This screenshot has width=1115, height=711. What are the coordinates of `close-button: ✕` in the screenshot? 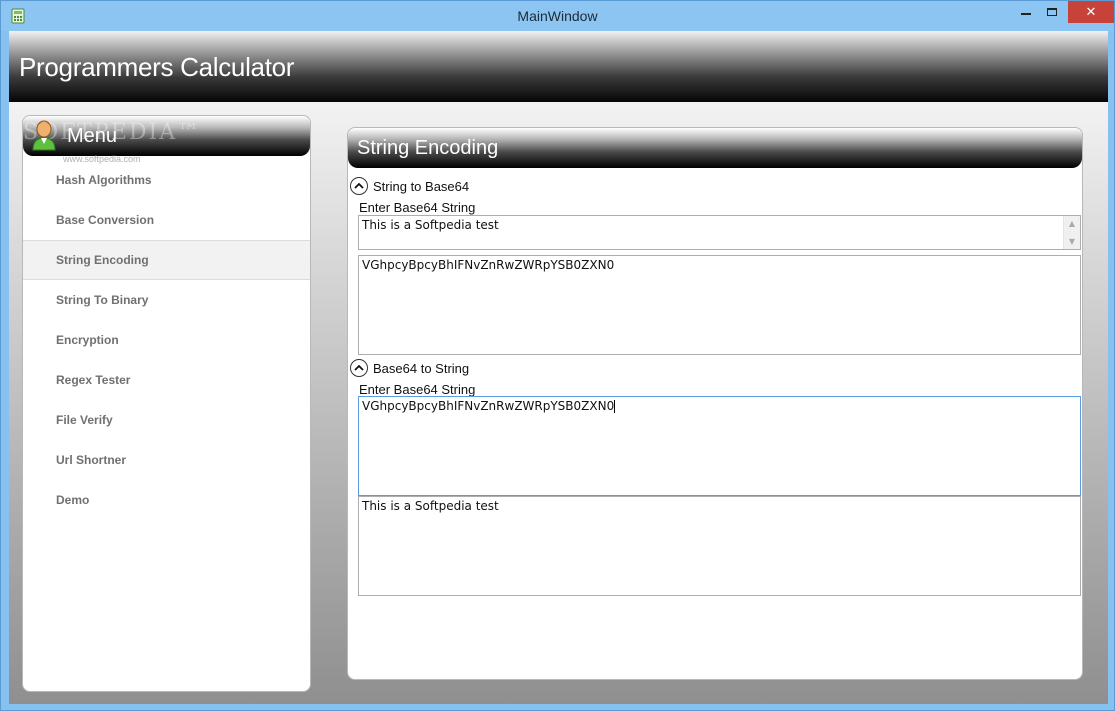 It's located at (1091, 12).